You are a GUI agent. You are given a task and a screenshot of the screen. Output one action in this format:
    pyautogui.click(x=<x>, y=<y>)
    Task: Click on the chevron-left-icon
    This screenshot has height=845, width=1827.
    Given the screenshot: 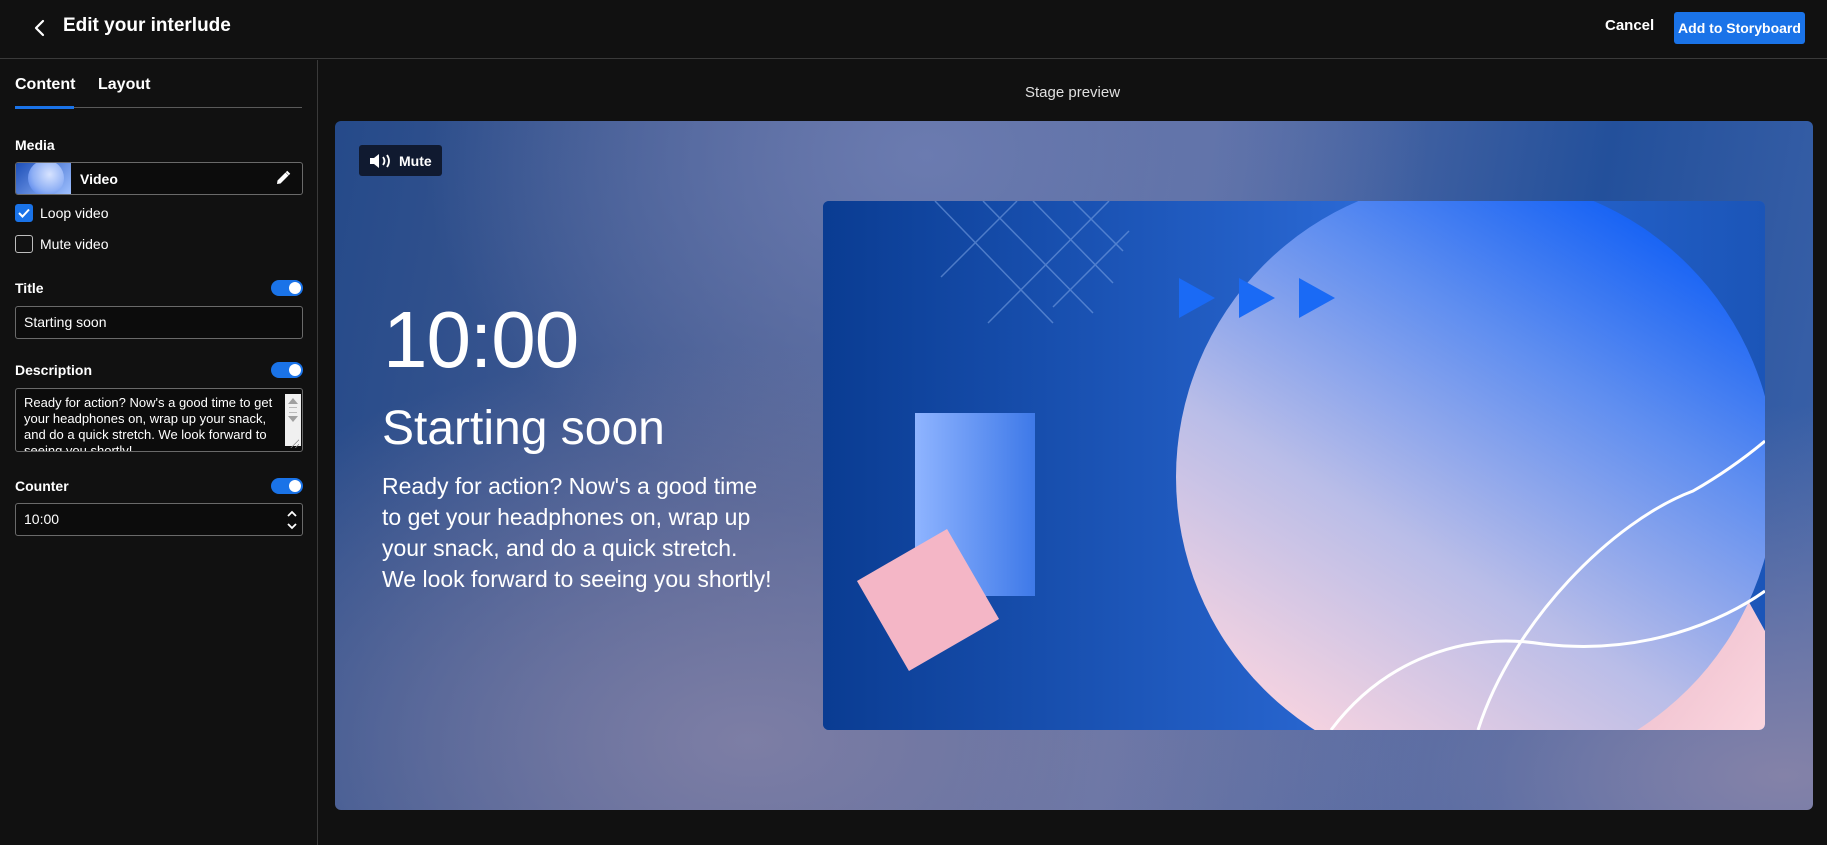 What is the action you would take?
    pyautogui.click(x=39, y=28)
    